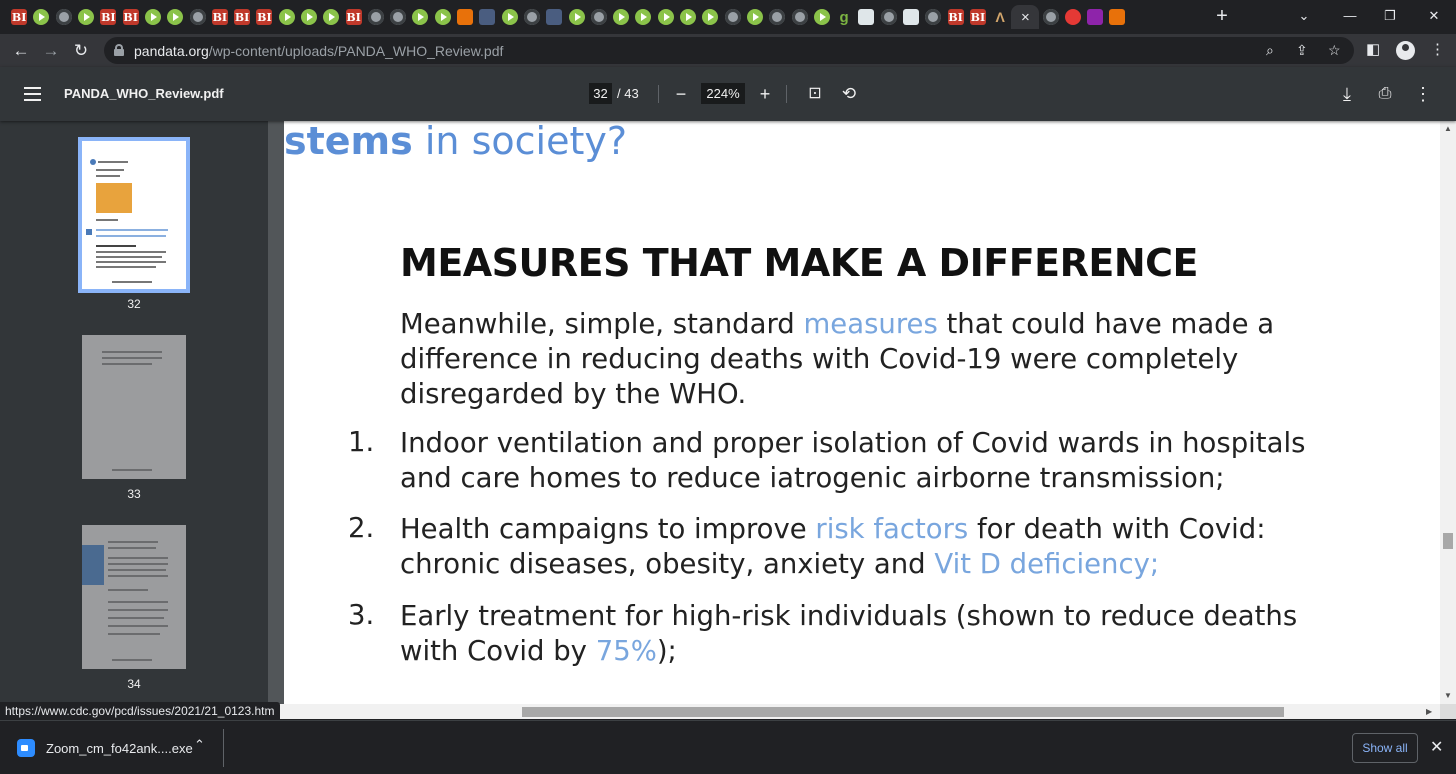  What do you see at coordinates (1385, 94) in the screenshot?
I see `print-icon: ⎙` at bounding box center [1385, 94].